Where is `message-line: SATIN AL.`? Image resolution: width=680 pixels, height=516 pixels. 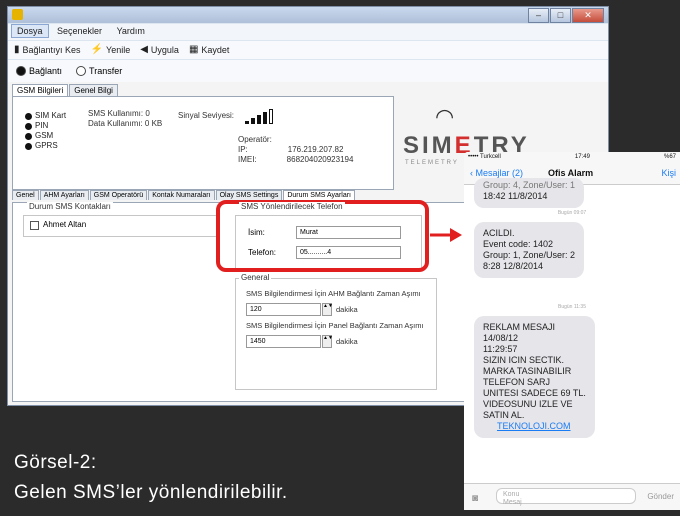
message-line: SATIN AL. is located at coordinates (504, 415).